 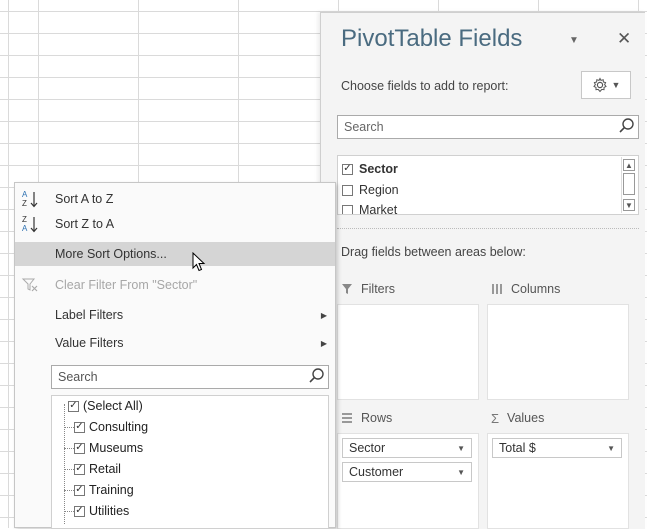 I want to click on rows-field-chip-sector: Sector ▼, so click(x=407, y=448).